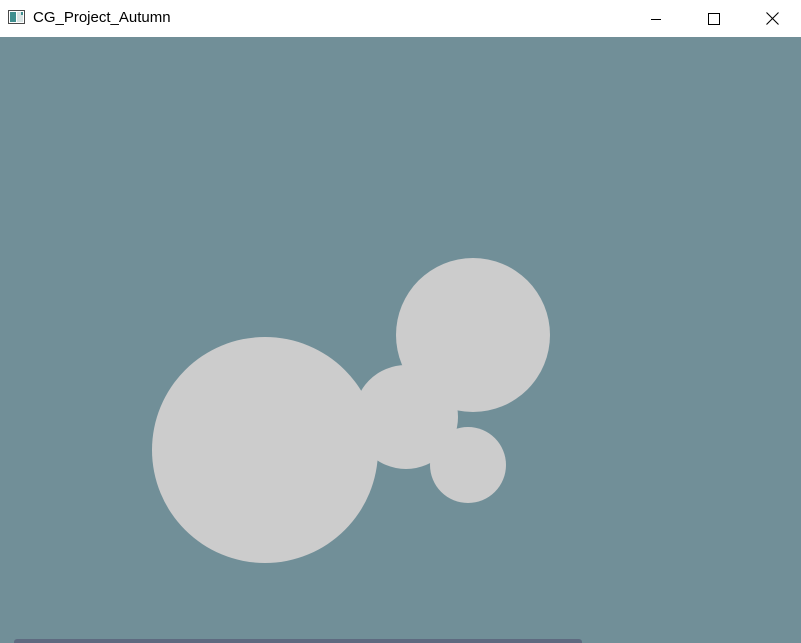 This screenshot has width=801, height=643. I want to click on close-button, so click(772, 18).